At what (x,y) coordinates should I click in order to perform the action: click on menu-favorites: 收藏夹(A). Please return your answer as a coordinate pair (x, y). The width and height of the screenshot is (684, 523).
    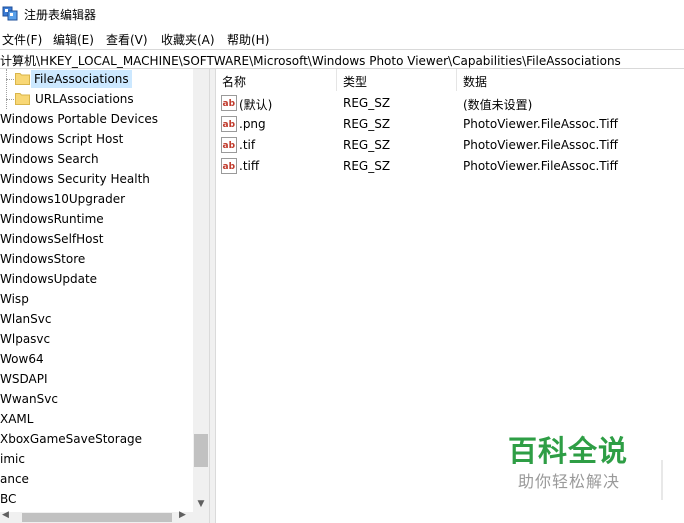
    Looking at the image, I should click on (188, 39).